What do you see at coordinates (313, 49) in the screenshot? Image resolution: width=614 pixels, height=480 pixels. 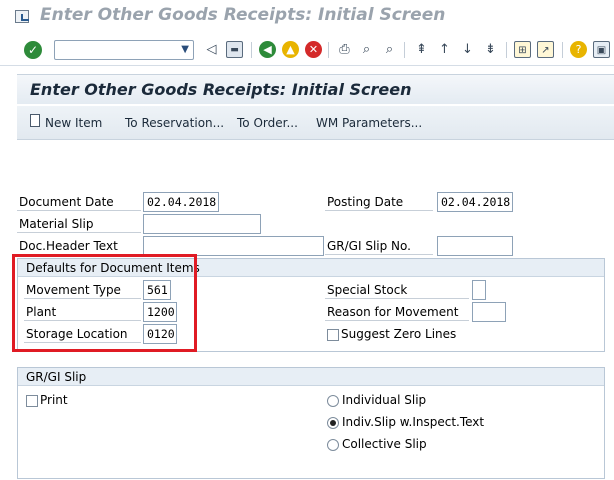 I see `cancel-icon: ✕` at bounding box center [313, 49].